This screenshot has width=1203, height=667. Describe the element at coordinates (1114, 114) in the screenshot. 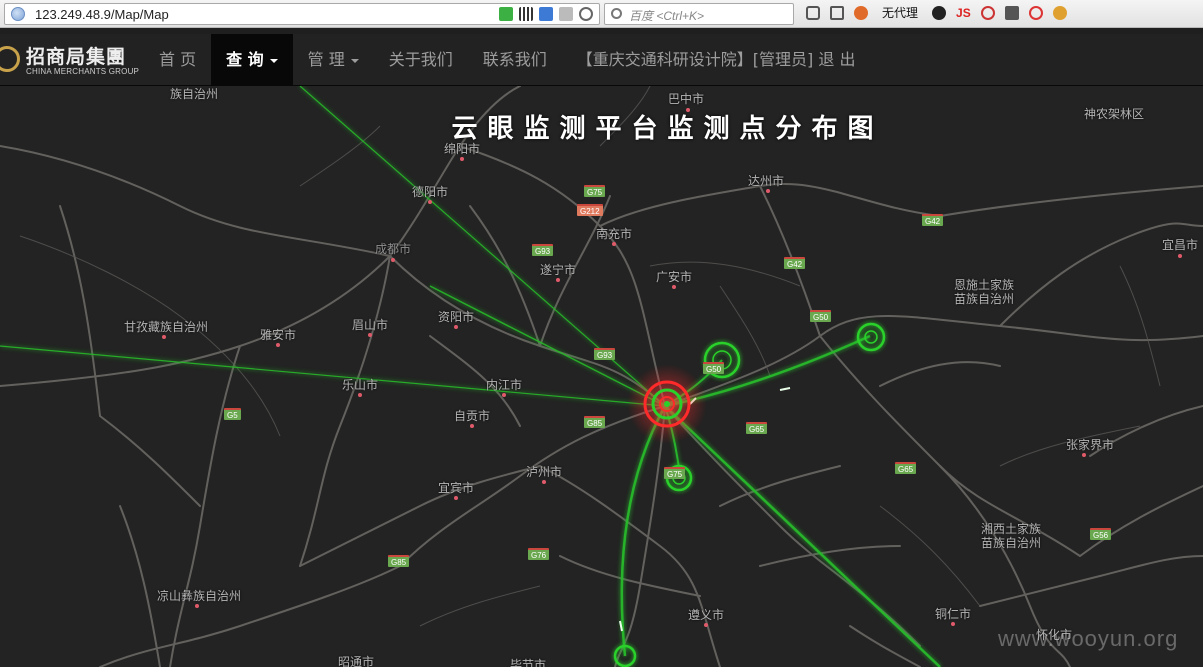

I see `city-label: 神农架林区` at that location.